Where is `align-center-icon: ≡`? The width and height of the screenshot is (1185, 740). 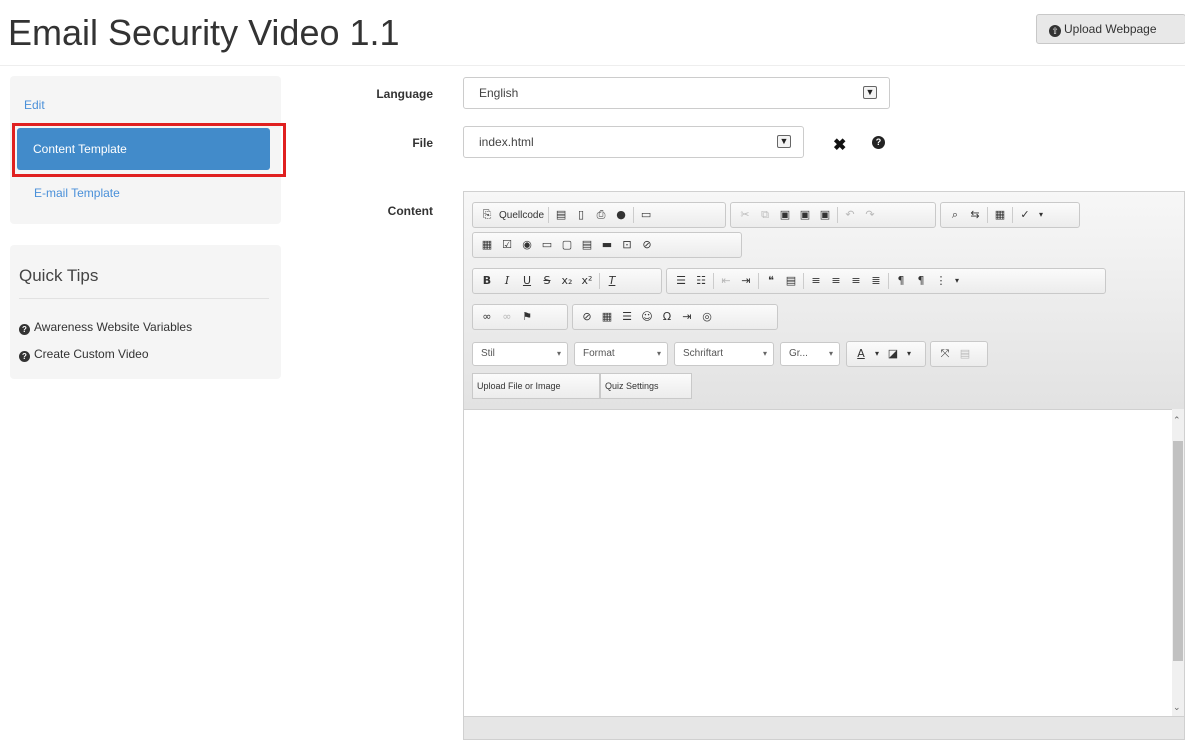 align-center-icon: ≡ is located at coordinates (836, 281).